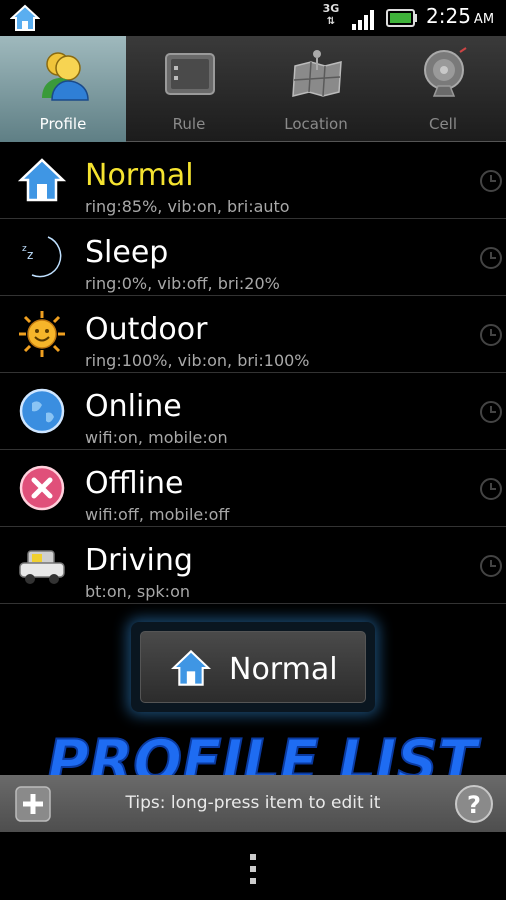  Describe the element at coordinates (42, 567) in the screenshot. I see `car-icon` at that location.